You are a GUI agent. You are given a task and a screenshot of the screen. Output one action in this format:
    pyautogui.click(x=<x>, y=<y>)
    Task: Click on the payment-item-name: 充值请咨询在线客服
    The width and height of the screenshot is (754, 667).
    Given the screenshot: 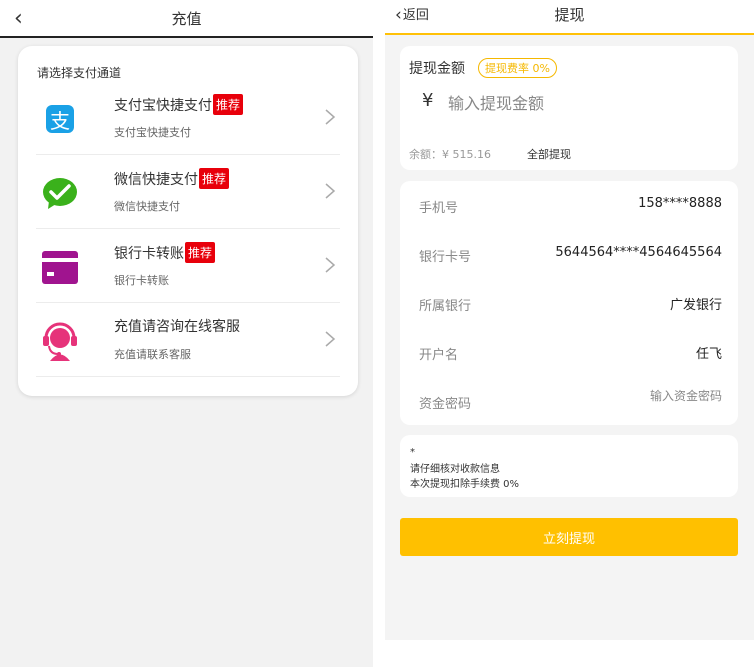 What is the action you would take?
    pyautogui.click(x=177, y=327)
    